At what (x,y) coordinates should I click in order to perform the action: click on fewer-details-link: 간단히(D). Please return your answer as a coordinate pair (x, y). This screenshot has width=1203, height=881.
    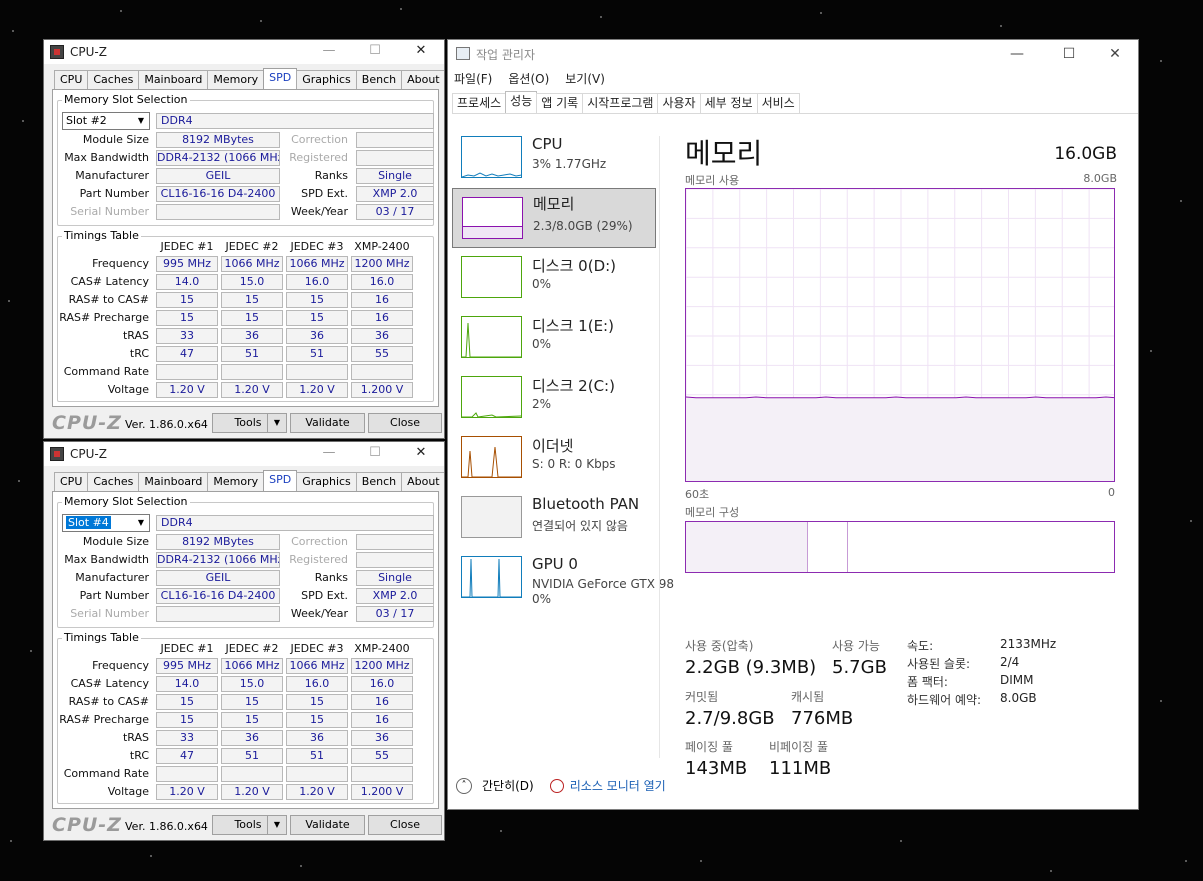
    Looking at the image, I should click on (508, 785).